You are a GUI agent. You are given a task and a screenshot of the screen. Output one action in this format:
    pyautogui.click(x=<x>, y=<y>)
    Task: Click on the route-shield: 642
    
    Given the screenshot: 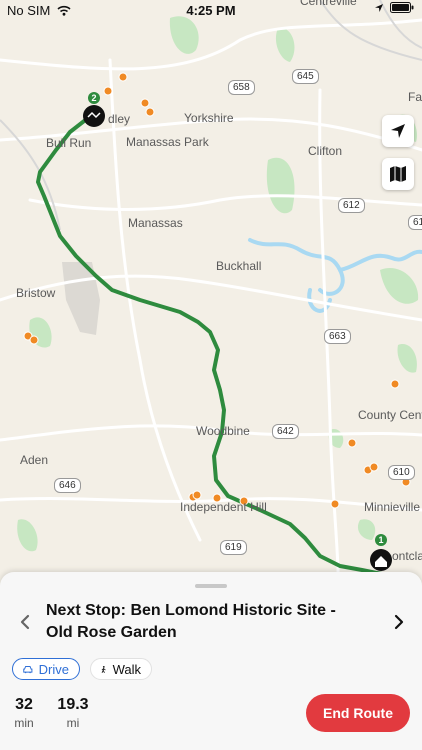 What is the action you would take?
    pyautogui.click(x=285, y=431)
    